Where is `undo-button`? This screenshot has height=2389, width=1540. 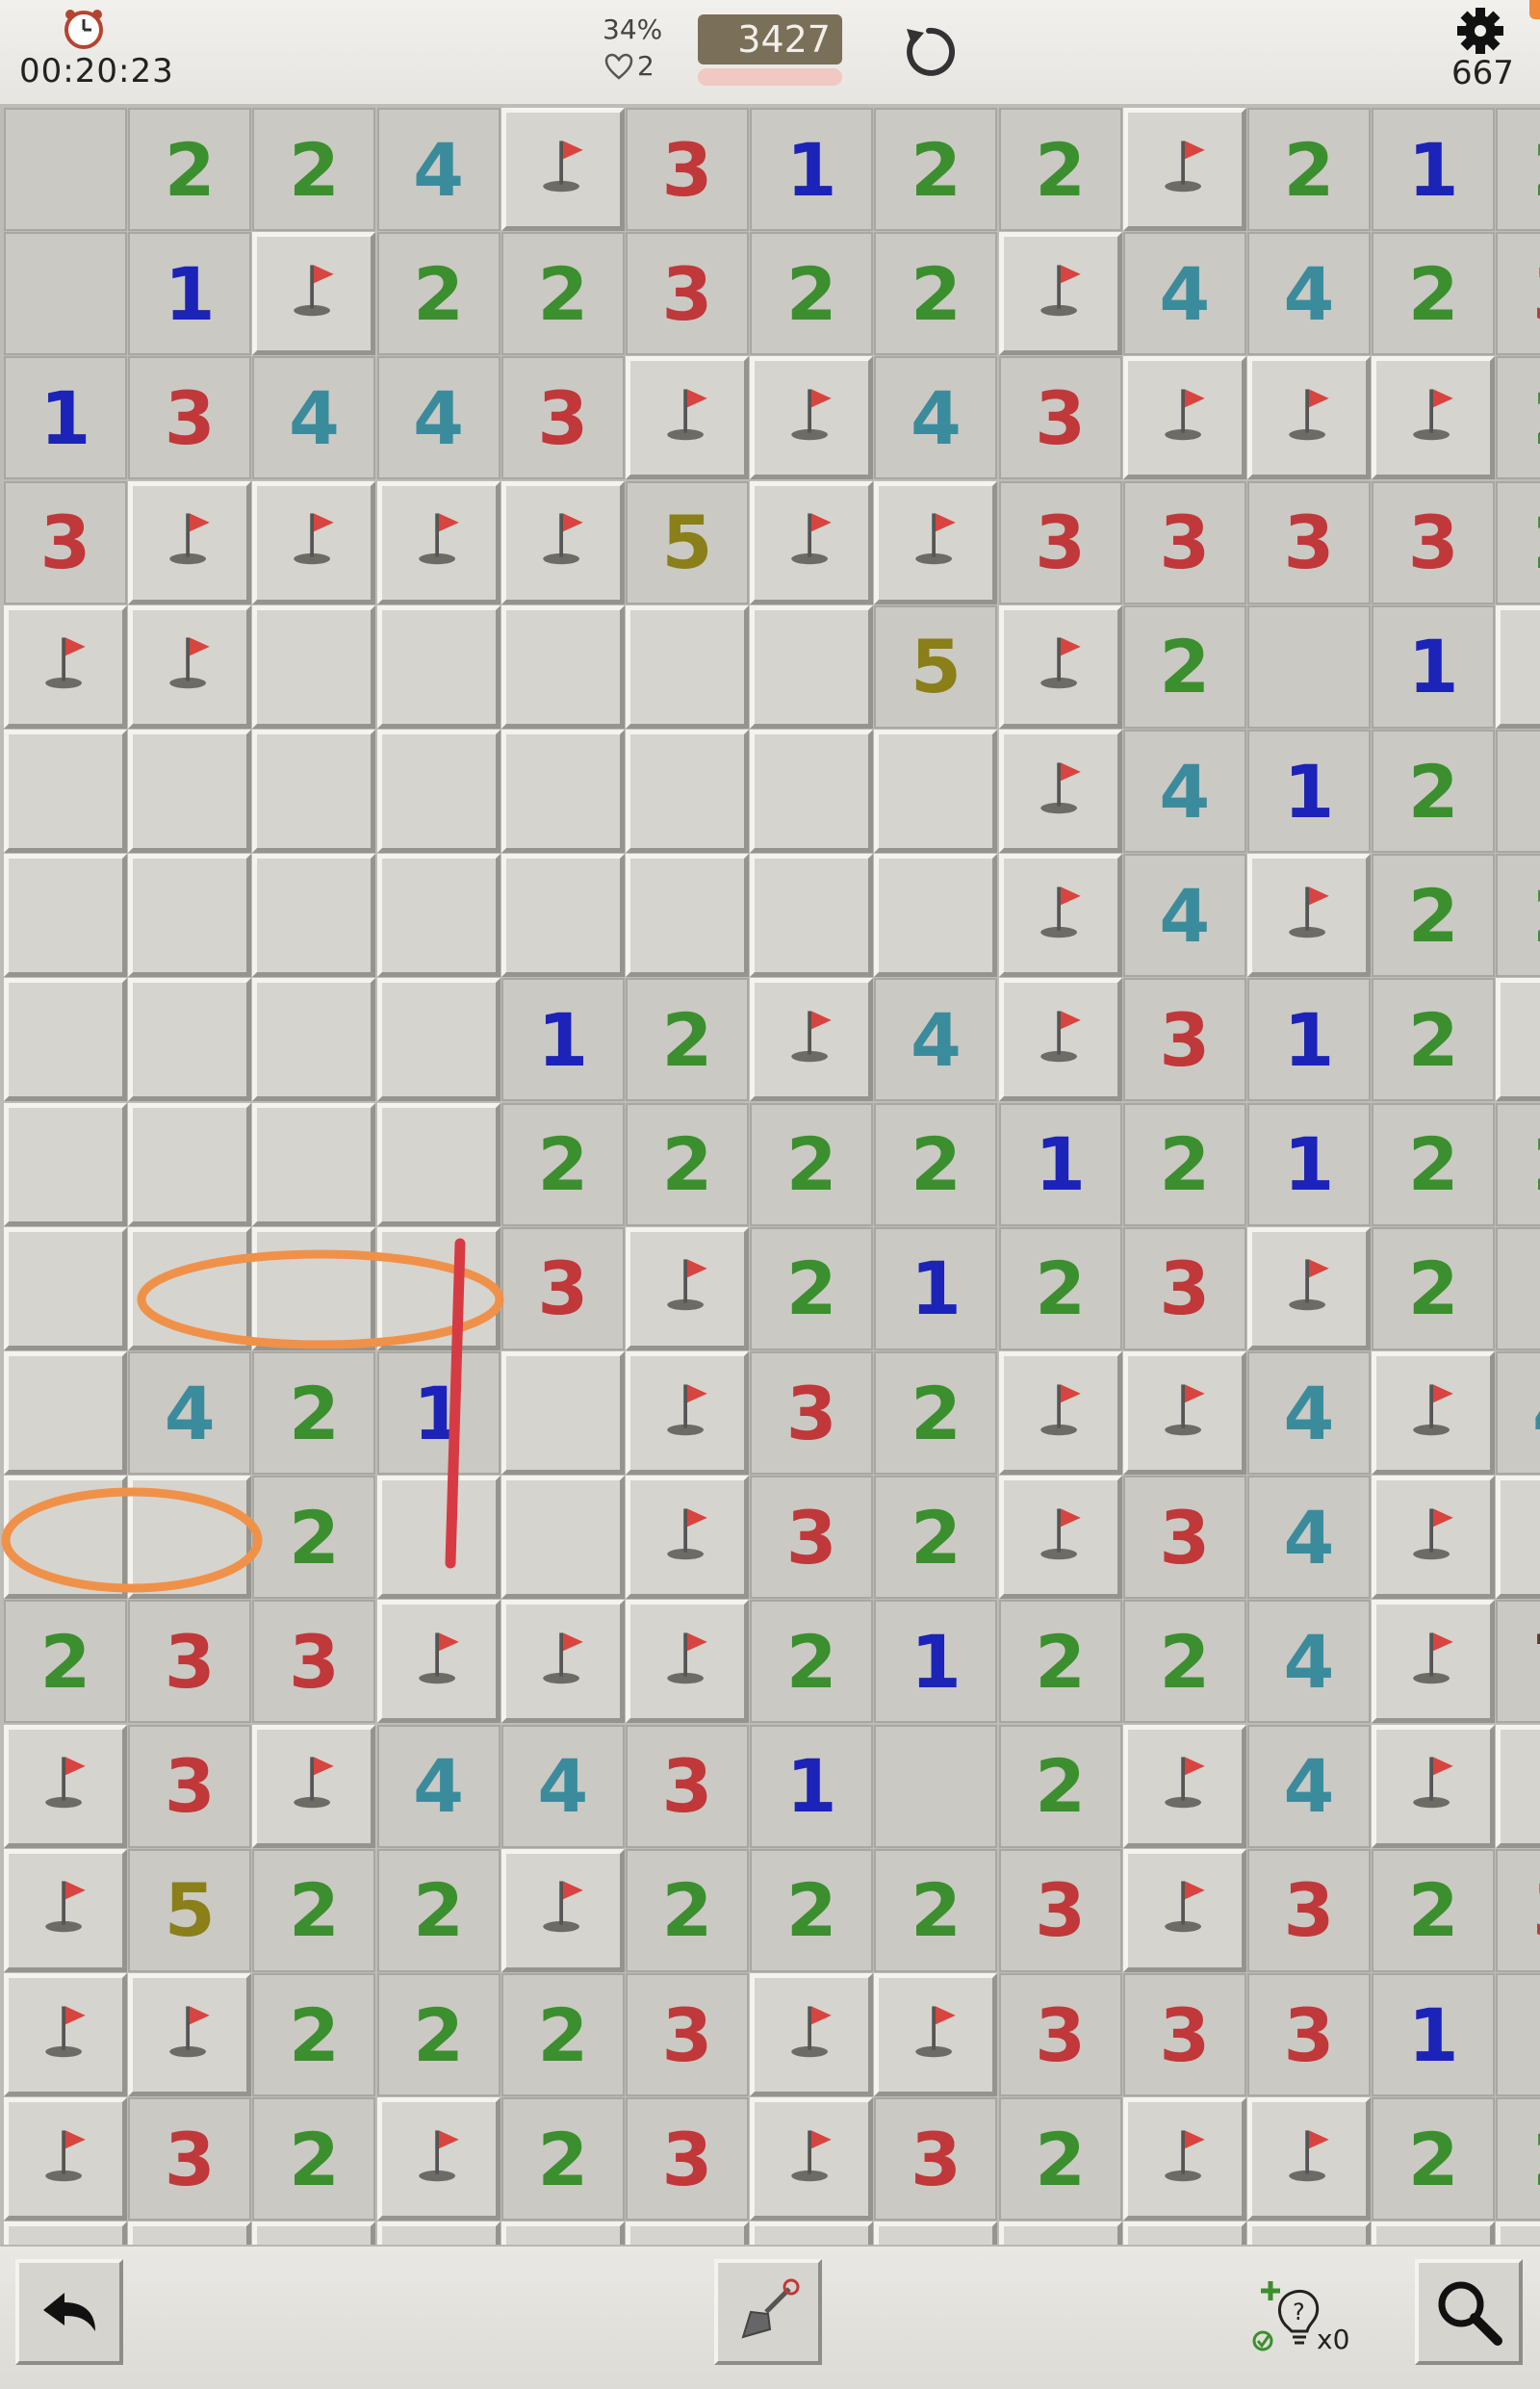
undo-button is located at coordinates (69, 2312).